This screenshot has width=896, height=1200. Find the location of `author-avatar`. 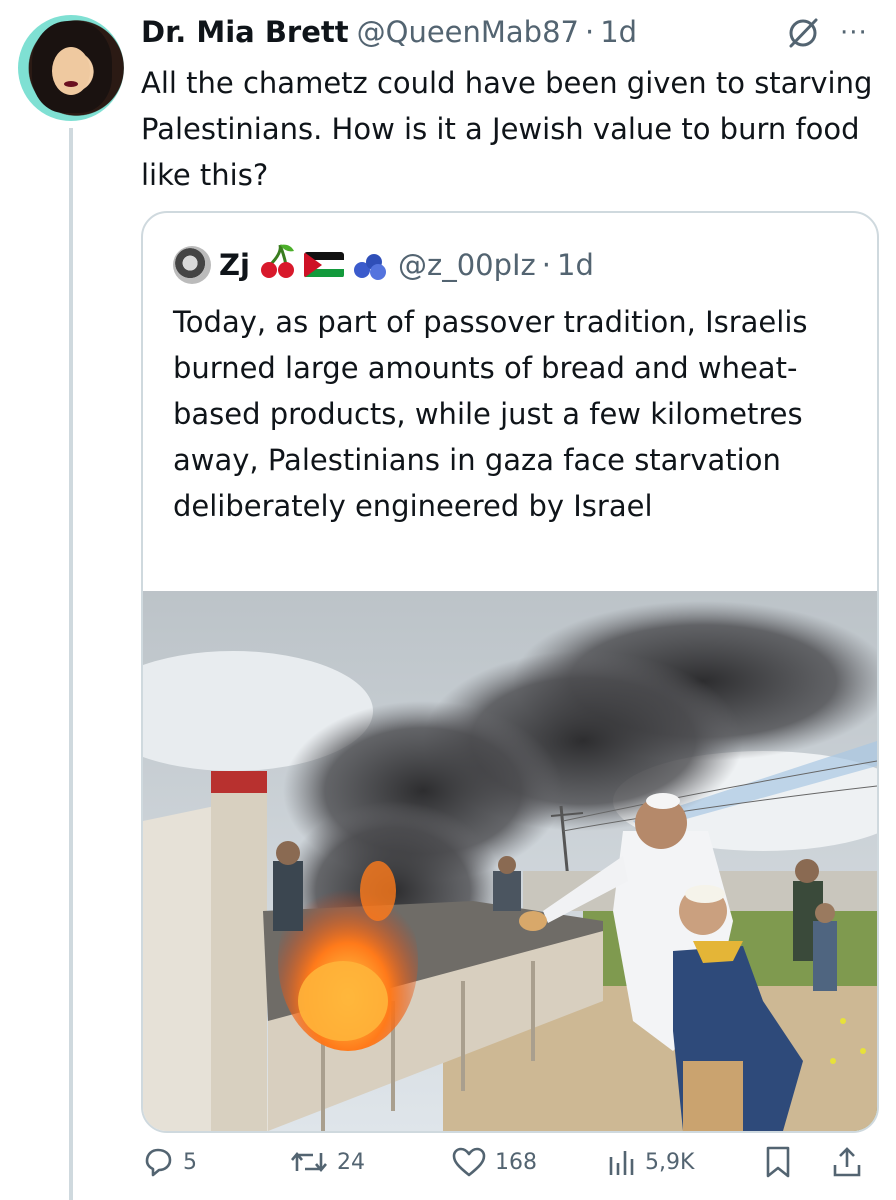

author-avatar is located at coordinates (71, 68).